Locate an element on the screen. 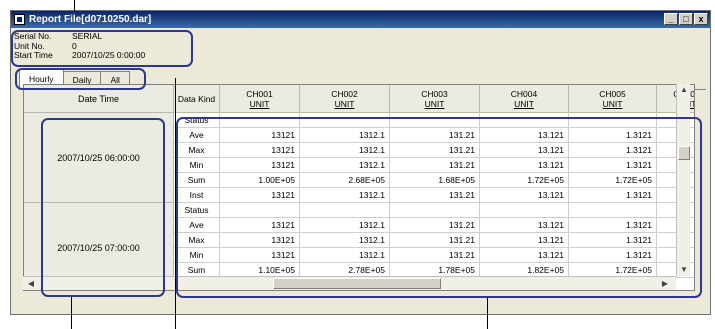  channel-header: CH003 UNIT is located at coordinates (435, 99).